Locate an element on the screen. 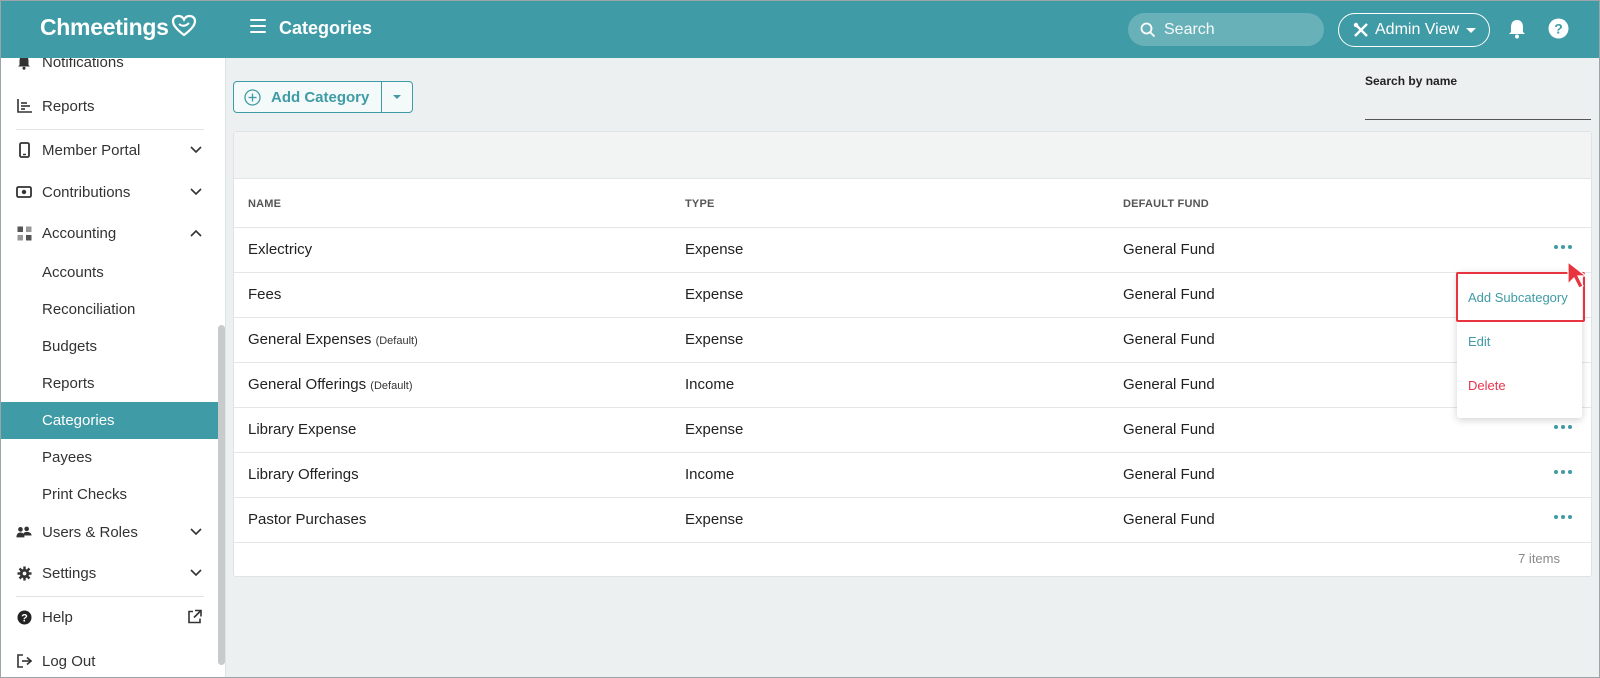 The width and height of the screenshot is (1600, 678). add-category-button: Add Category is located at coordinates (308, 97).